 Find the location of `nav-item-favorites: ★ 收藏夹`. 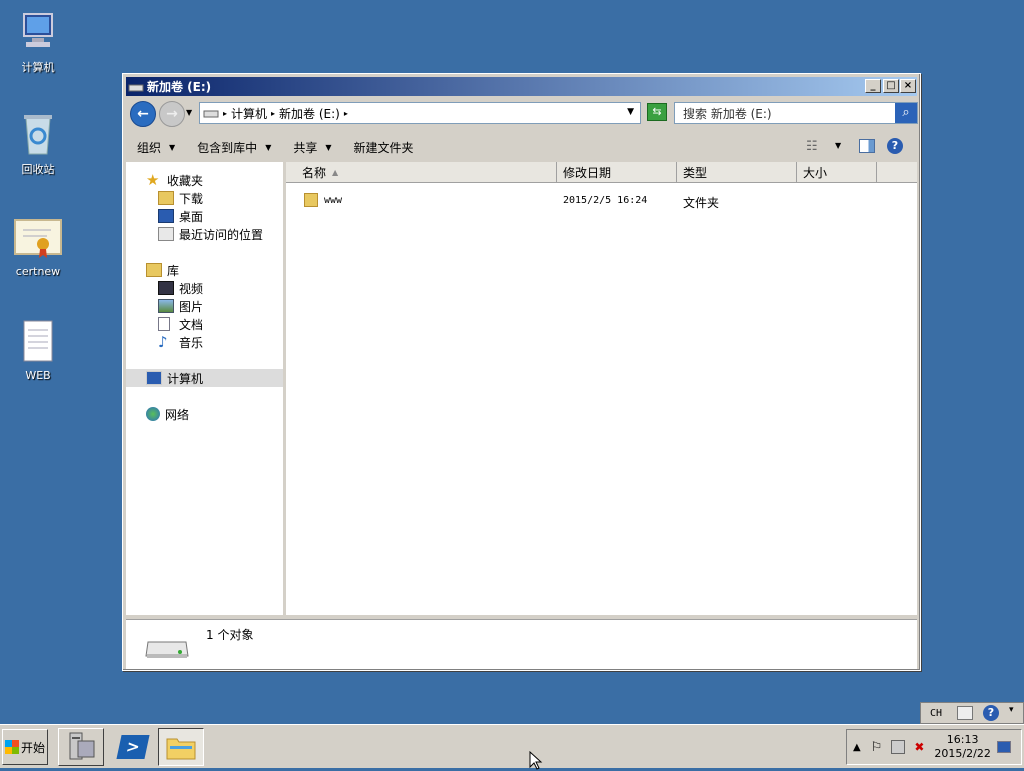

nav-item-favorites: ★ 收藏夹 is located at coordinates (204, 180).